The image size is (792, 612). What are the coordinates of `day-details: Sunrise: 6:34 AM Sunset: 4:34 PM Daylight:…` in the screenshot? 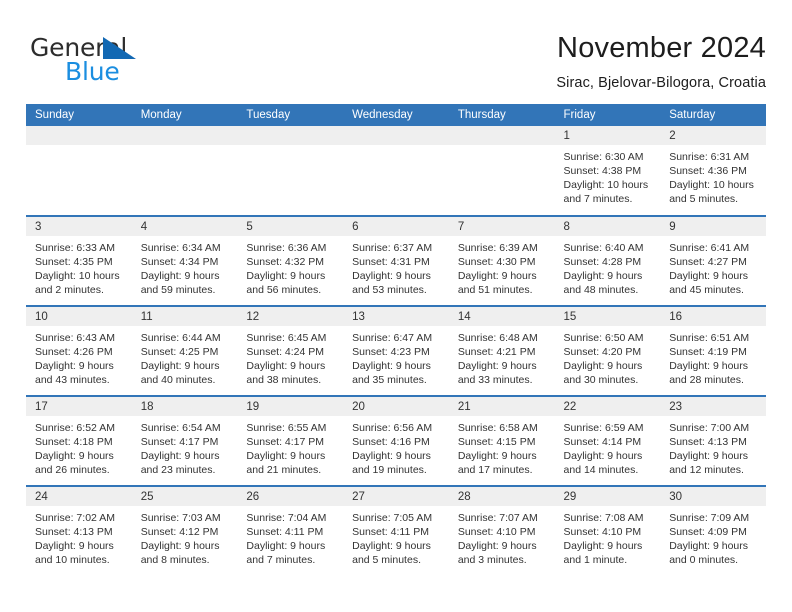 It's located at (185, 266).